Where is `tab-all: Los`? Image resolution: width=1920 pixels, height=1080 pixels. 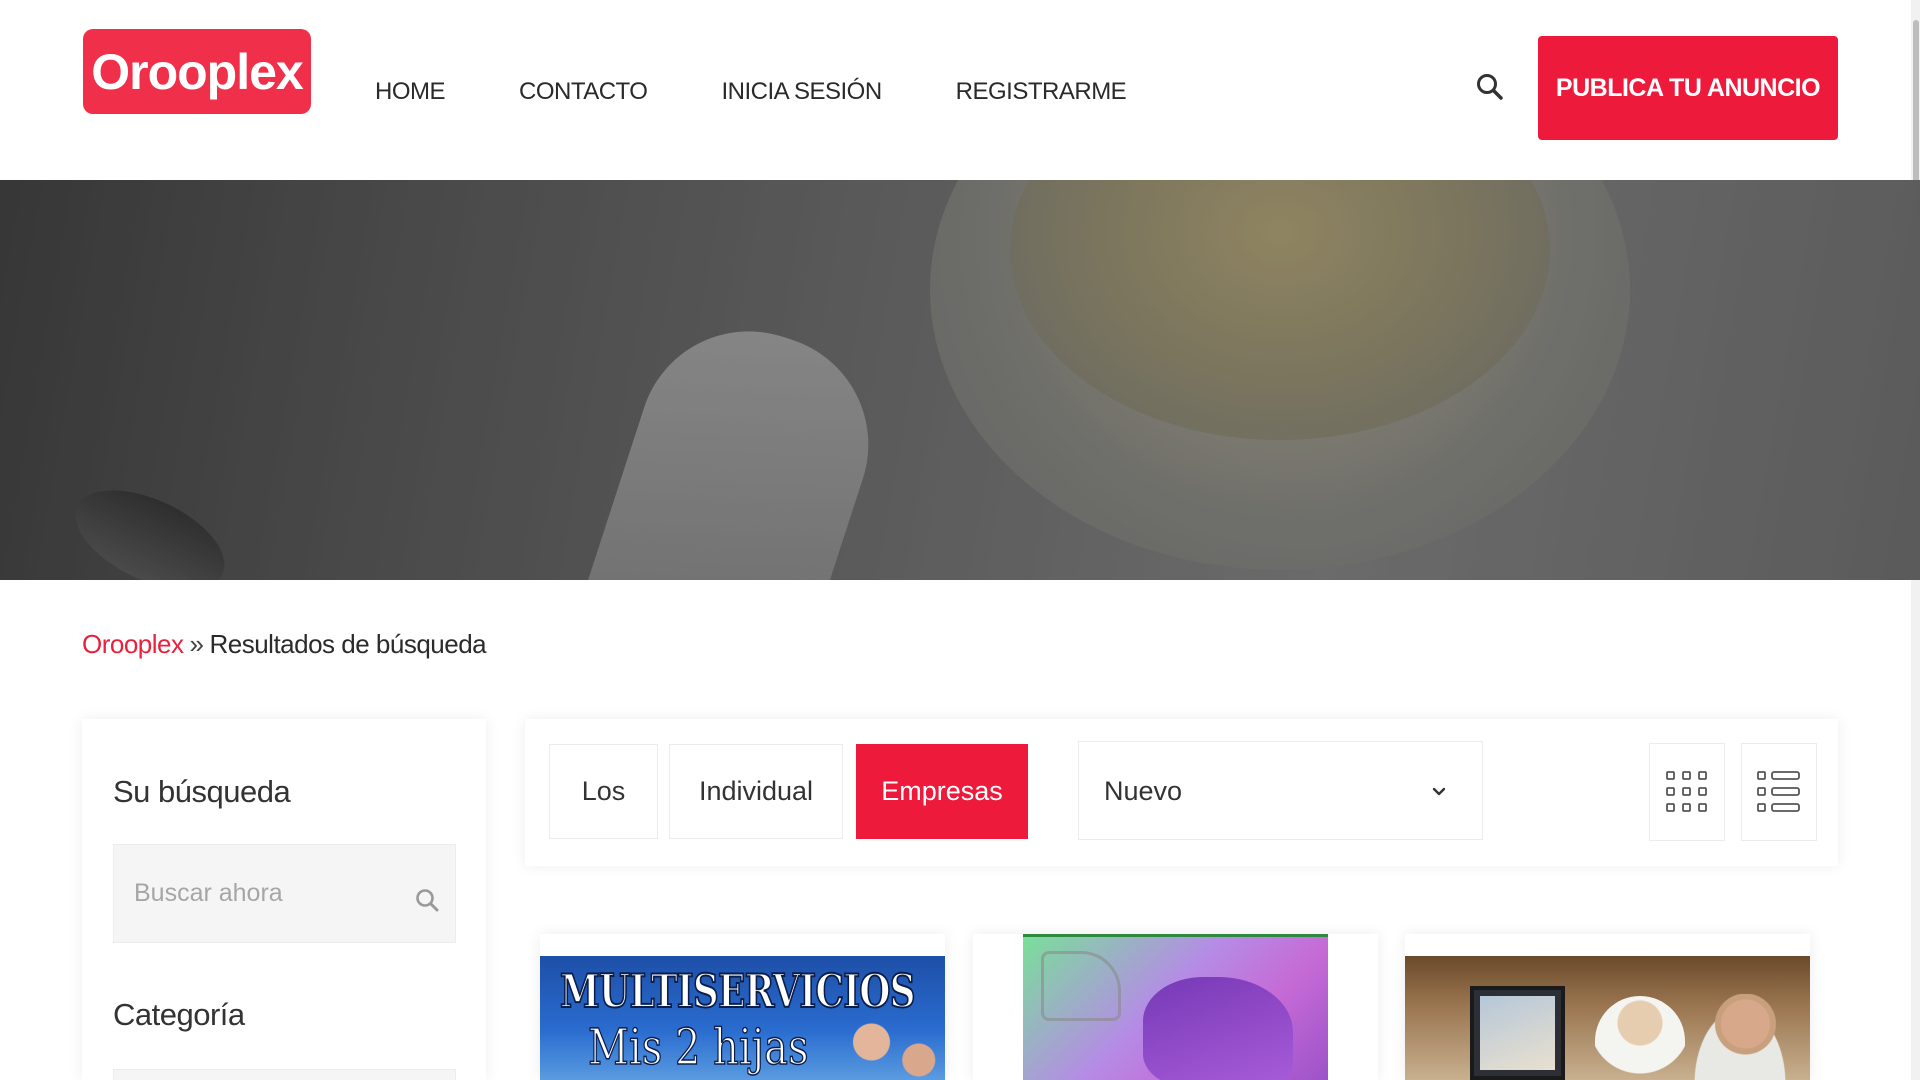
tab-all: Los is located at coordinates (603, 791).